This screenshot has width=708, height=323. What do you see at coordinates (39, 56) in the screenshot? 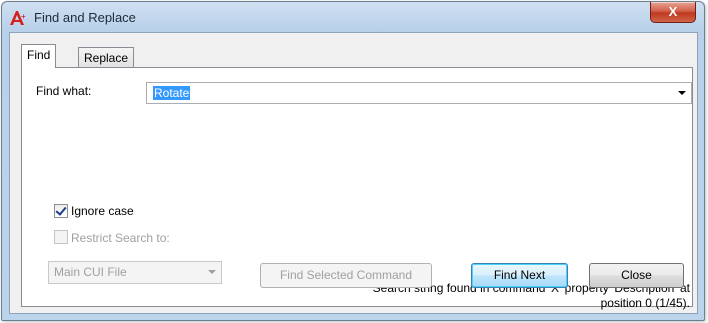
I see `tab-find: Find` at bounding box center [39, 56].